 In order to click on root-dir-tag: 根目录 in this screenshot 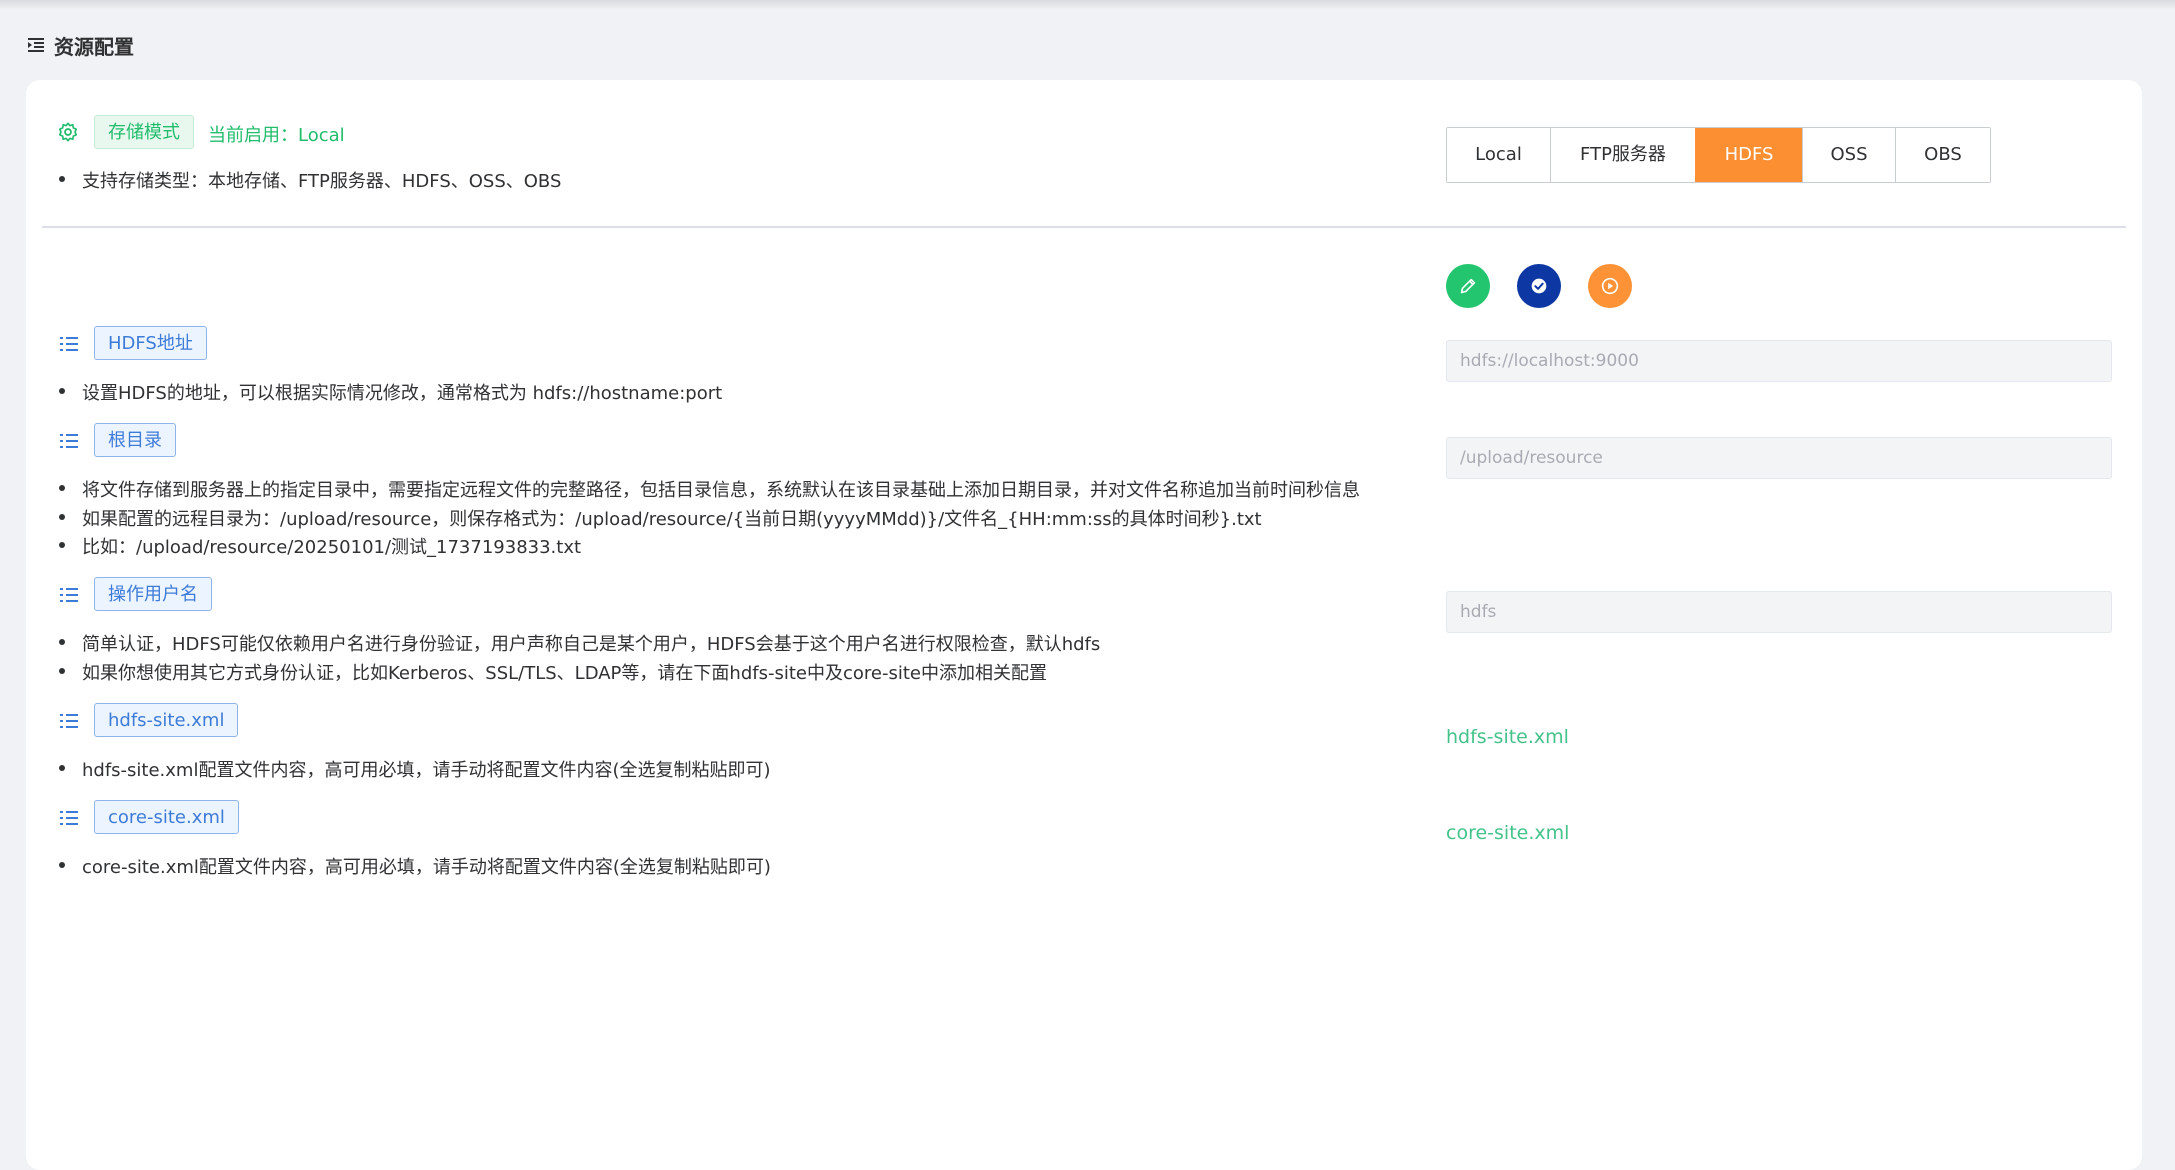, I will do `click(135, 440)`.